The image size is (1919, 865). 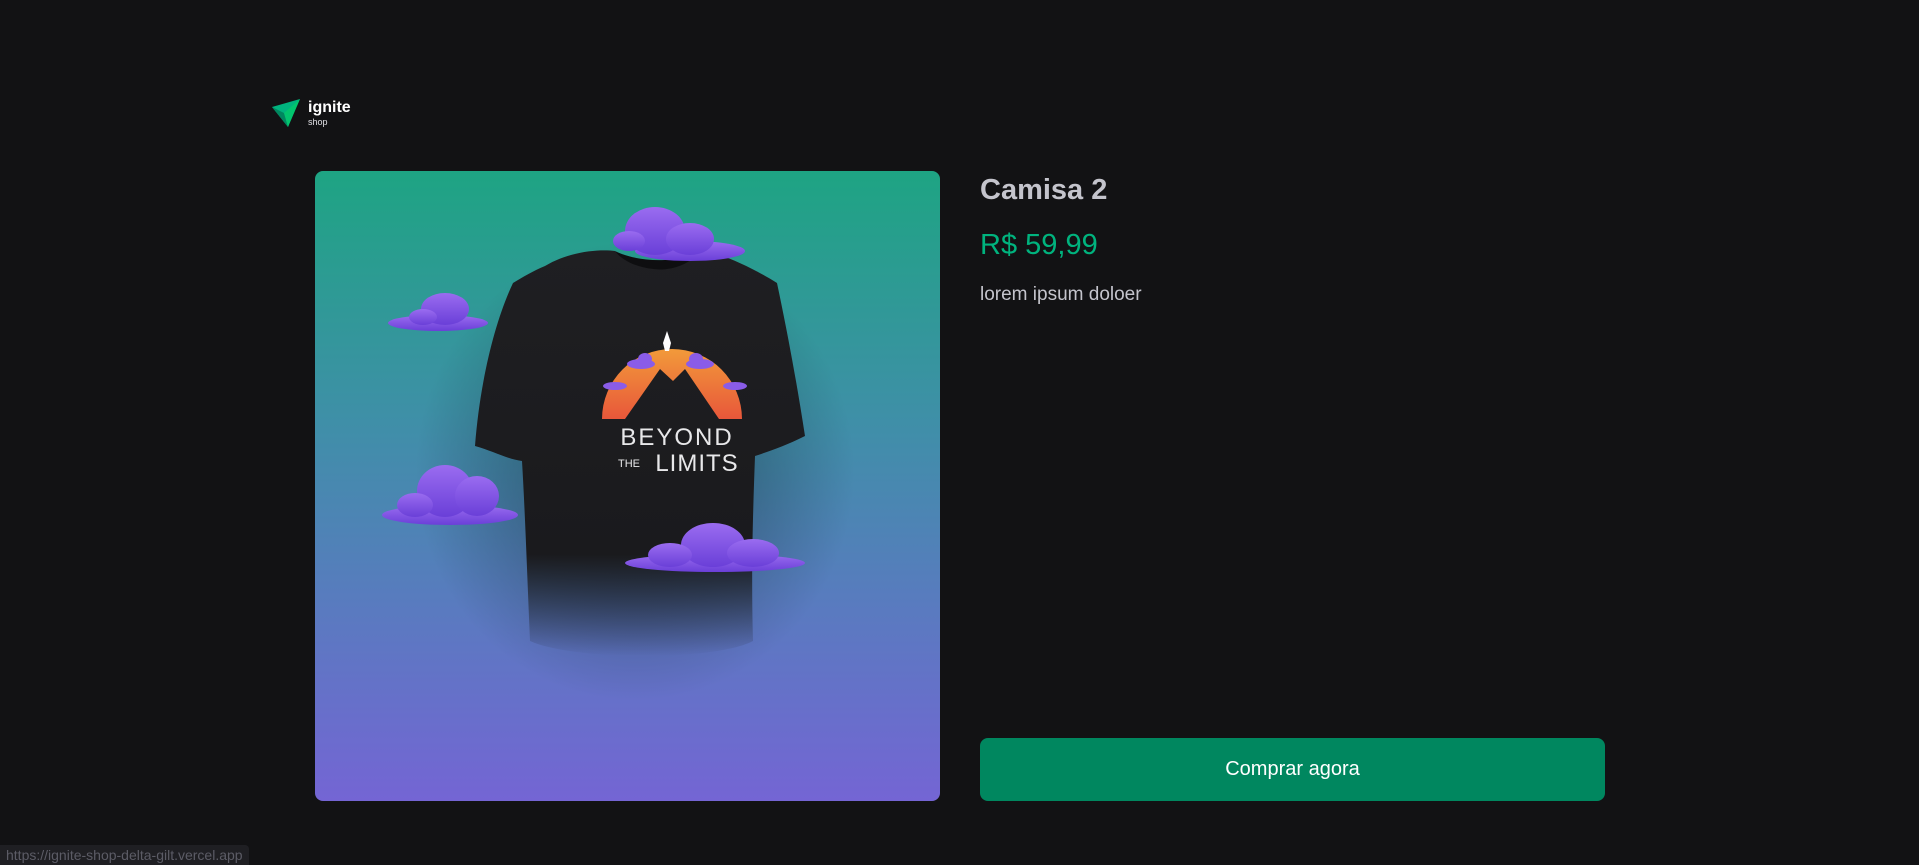 I want to click on header: ignite shop, so click(x=310, y=113).